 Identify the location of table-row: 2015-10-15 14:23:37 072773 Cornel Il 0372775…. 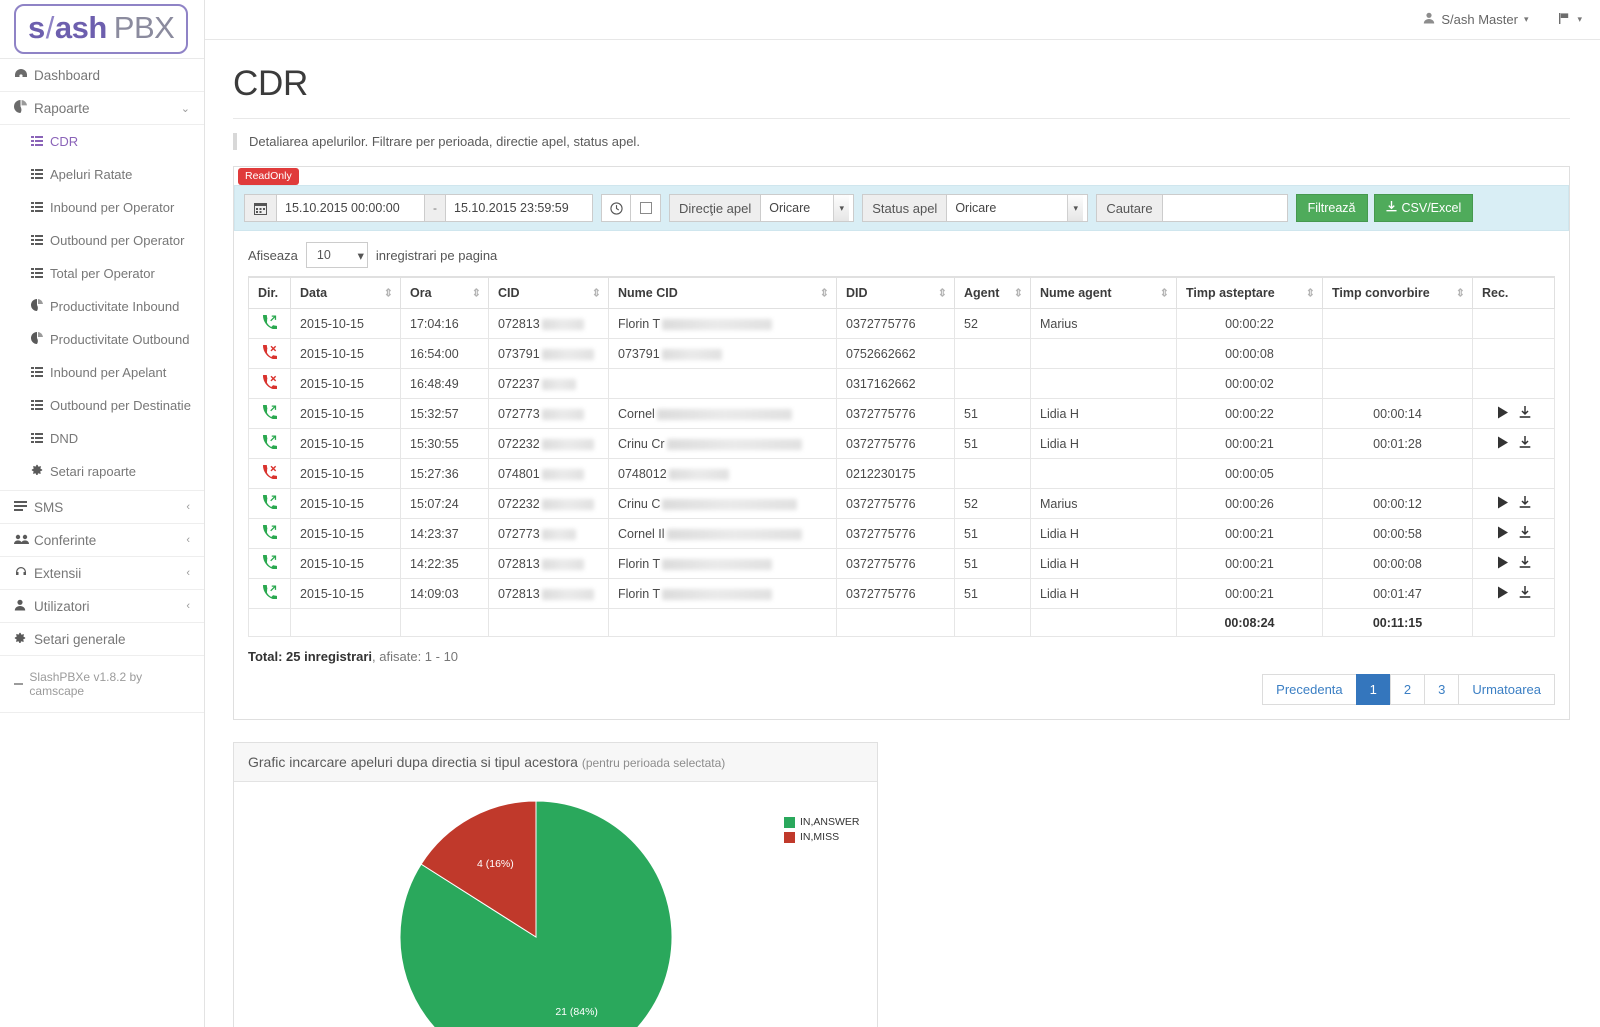
(901, 533).